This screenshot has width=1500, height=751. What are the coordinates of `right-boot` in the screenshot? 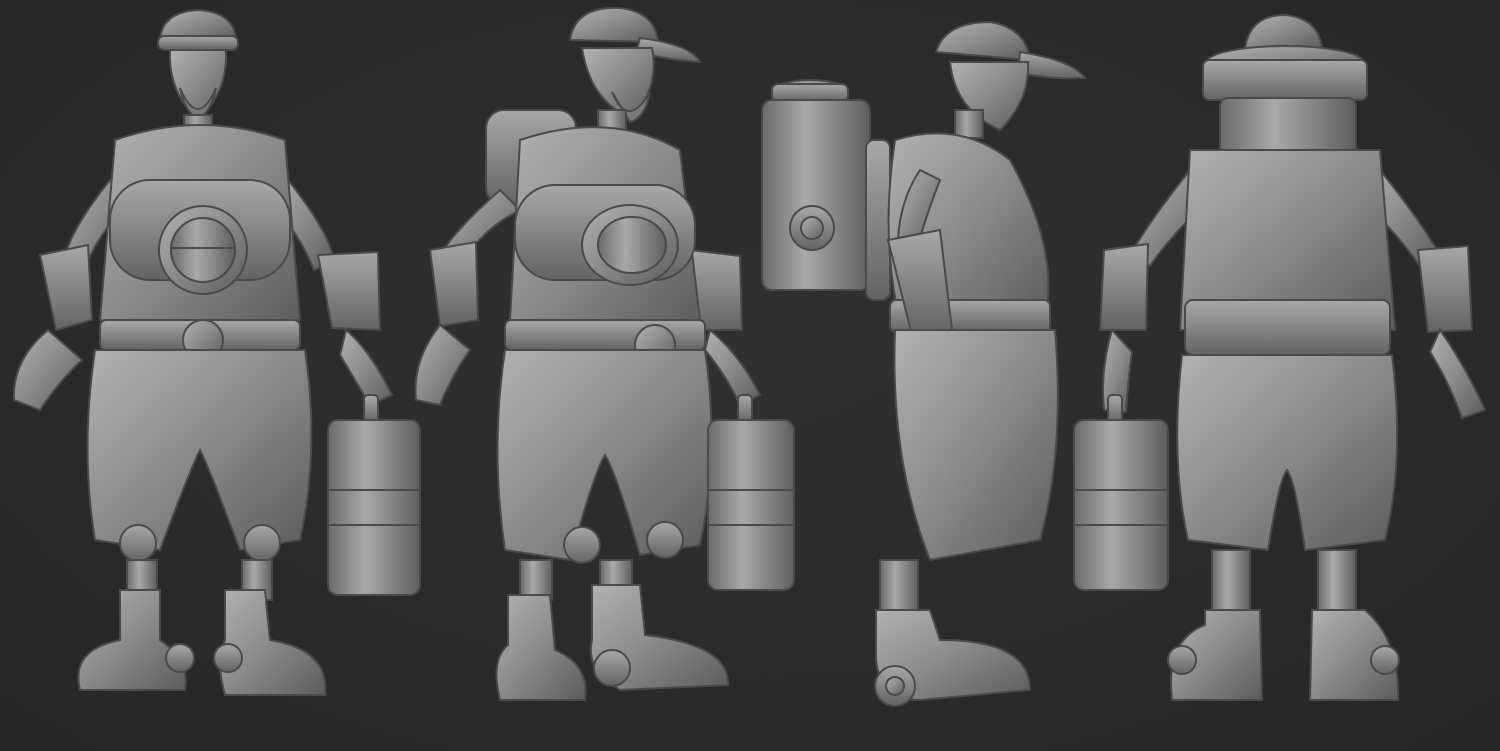 It's located at (273, 642).